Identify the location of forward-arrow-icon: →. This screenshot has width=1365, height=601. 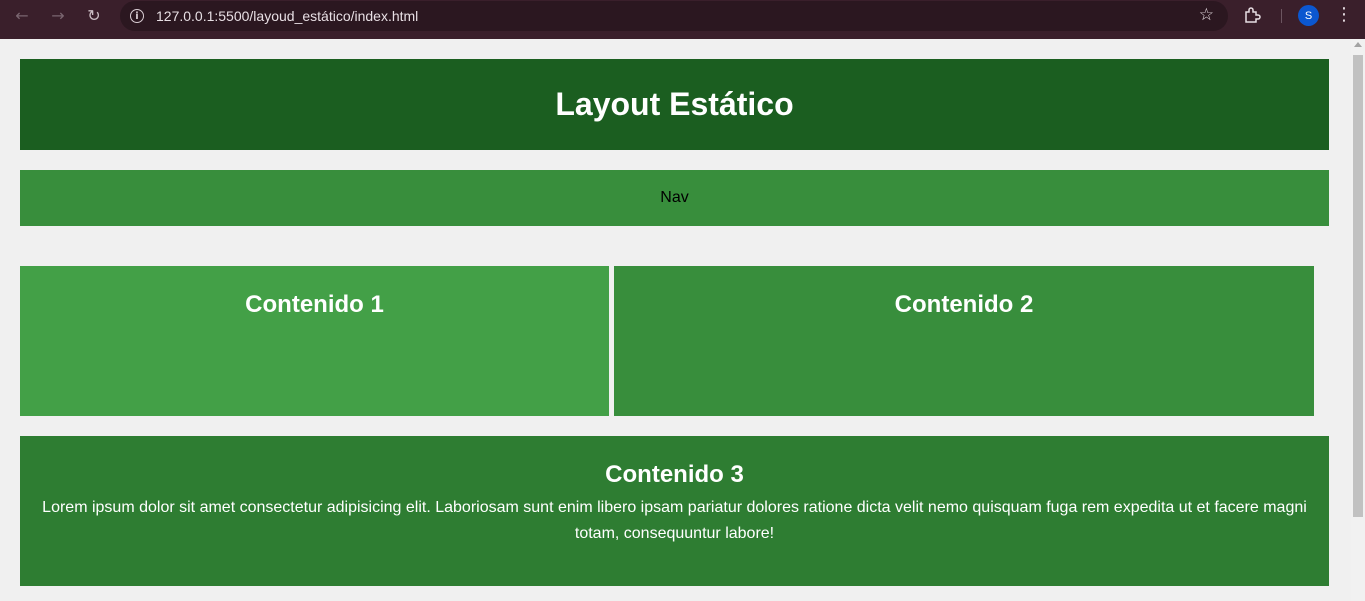
(58, 15).